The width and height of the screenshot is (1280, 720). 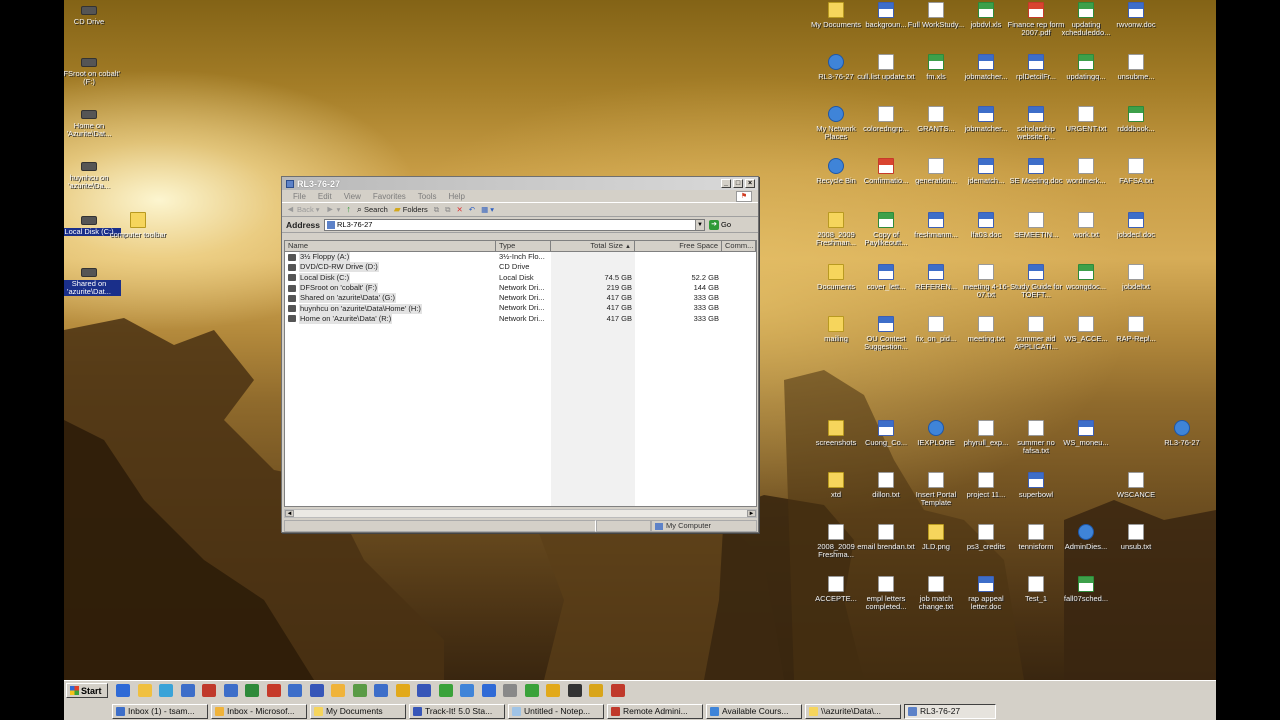 What do you see at coordinates (520, 183) in the screenshot?
I see `title-bar: RL3-76-27 _ □ ×` at bounding box center [520, 183].